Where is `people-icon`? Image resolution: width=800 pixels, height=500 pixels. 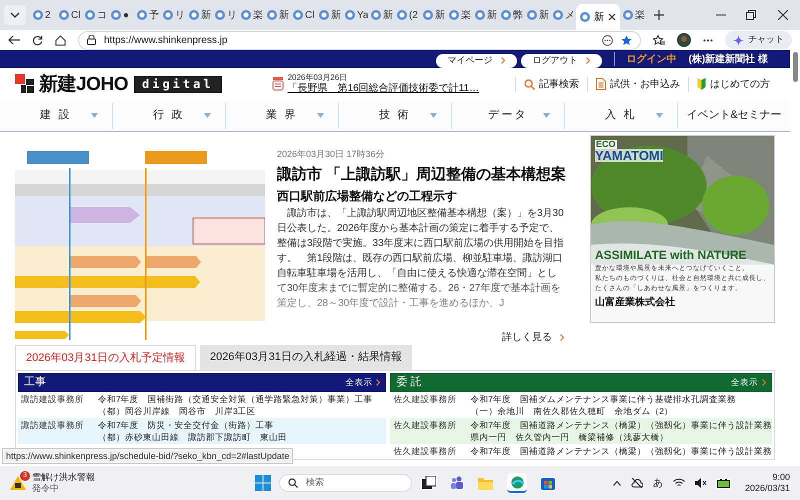
people-icon is located at coordinates (457, 483).